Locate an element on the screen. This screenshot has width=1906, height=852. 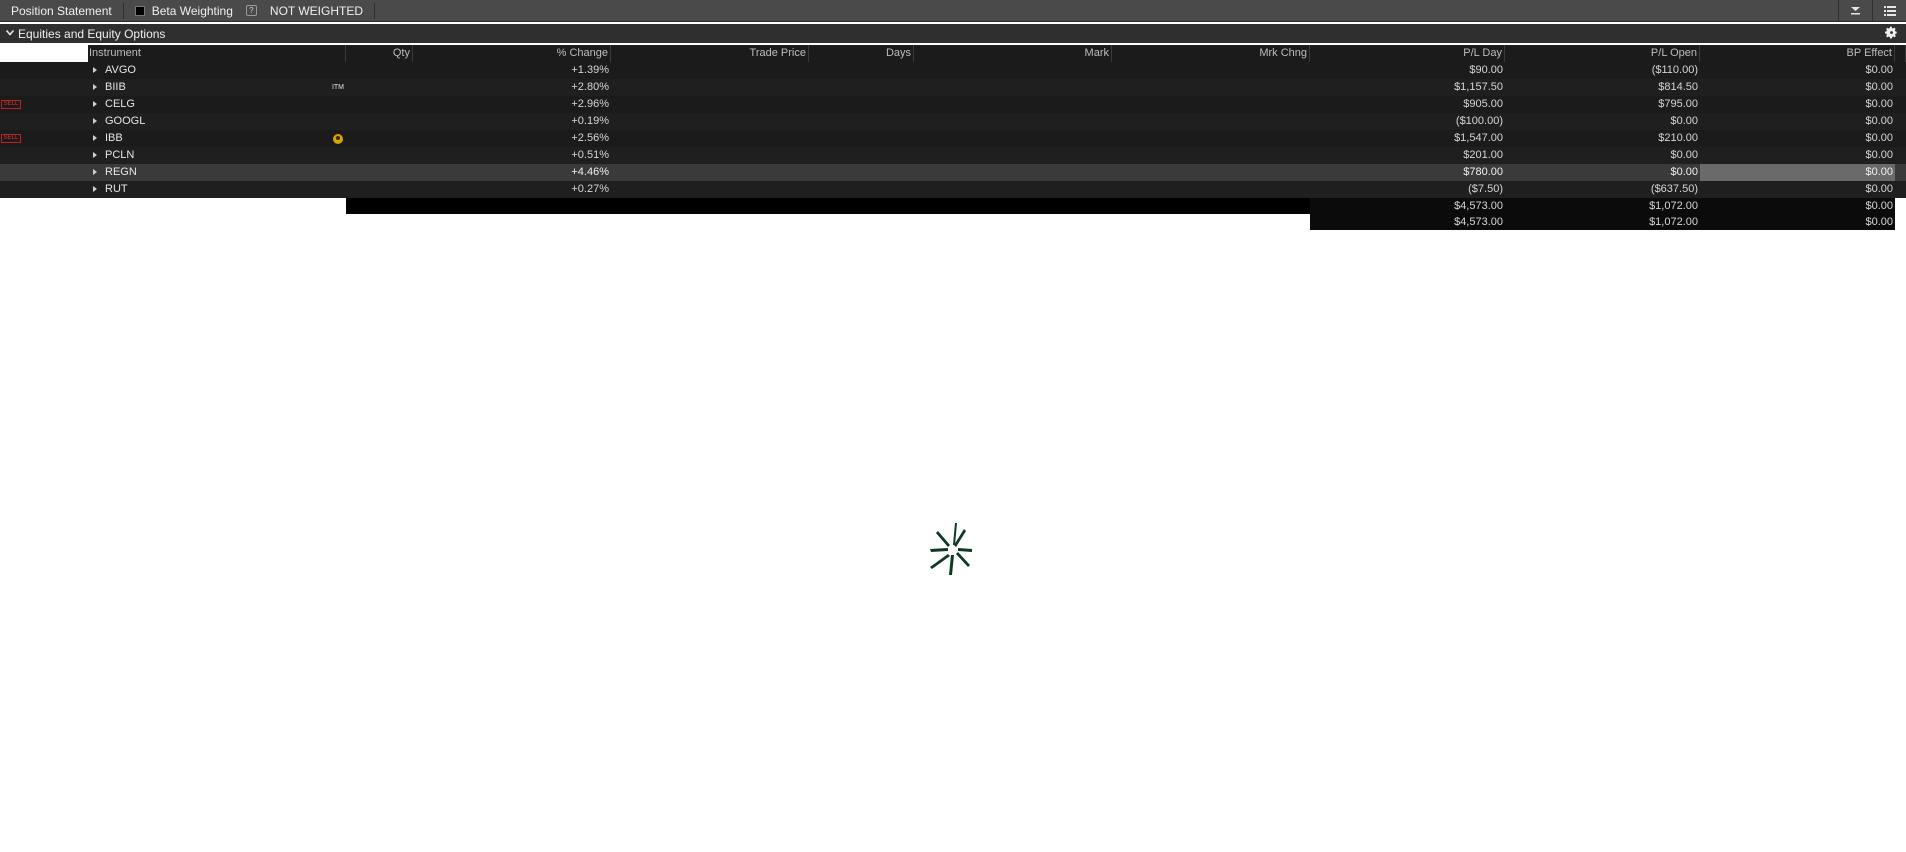
totals-row: $4,573.00 $1,072.00 $0.00 is located at coordinates (953, 206).